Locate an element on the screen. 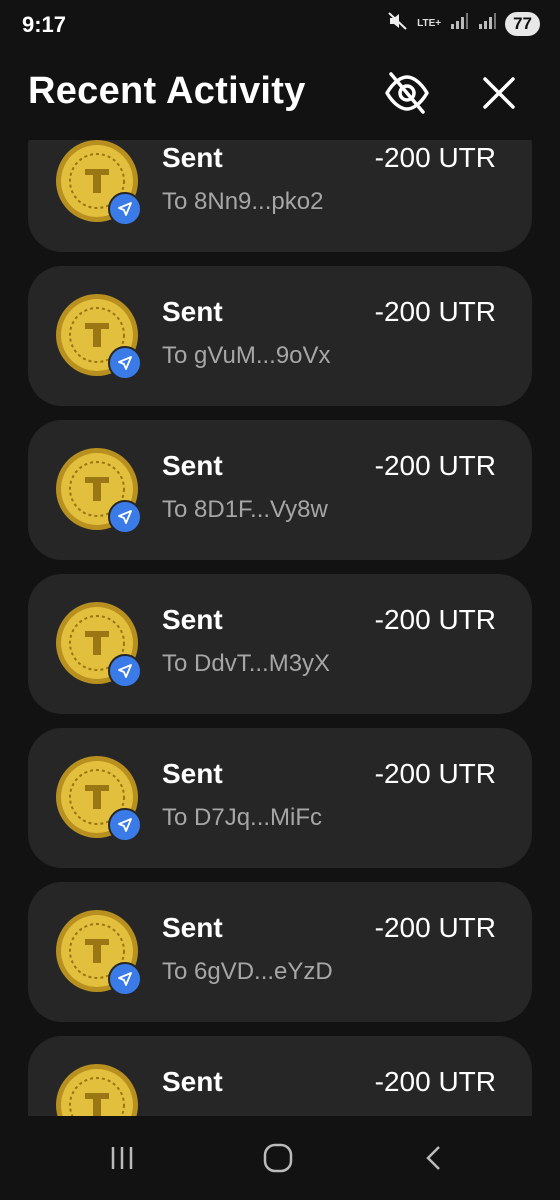 The image size is (560, 1200). recent-apps-icon is located at coordinates (122, 1158).